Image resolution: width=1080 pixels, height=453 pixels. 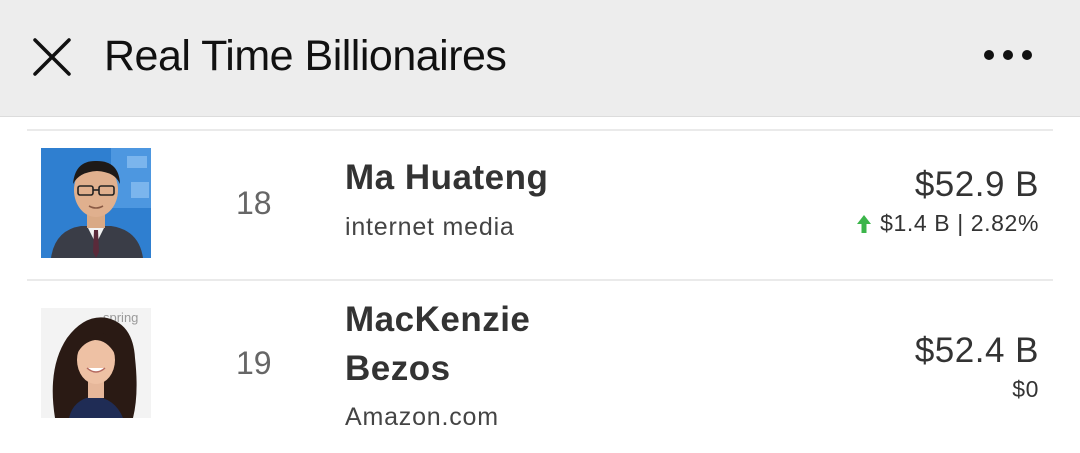 I want to click on close-button, so click(x=52, y=57).